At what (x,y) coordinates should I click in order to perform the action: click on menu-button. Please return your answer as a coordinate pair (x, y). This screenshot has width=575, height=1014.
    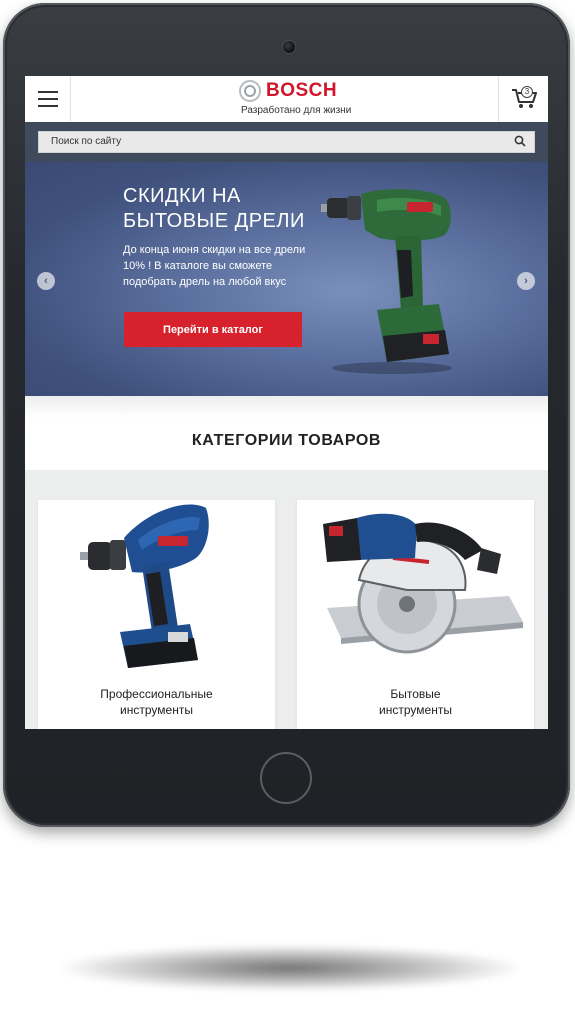
    Looking at the image, I should click on (48, 99).